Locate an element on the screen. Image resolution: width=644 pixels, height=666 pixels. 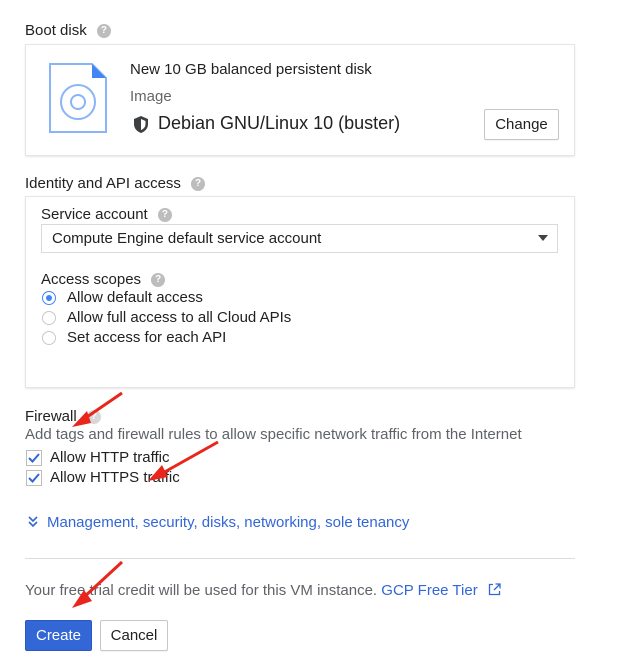
external-link-icon is located at coordinates (494, 589).